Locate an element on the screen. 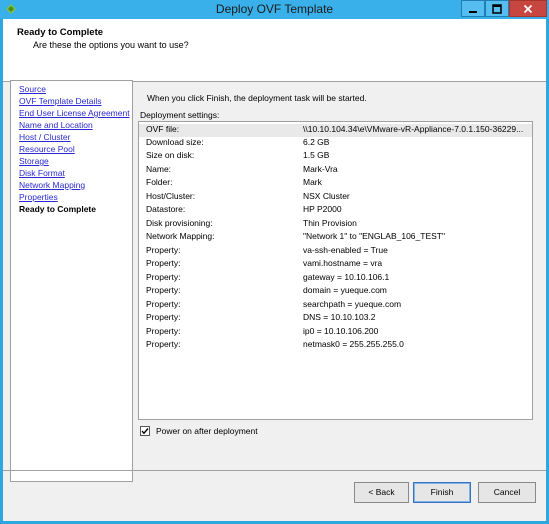 The height and width of the screenshot is (524, 549). page-subtitle: Are these the options you want to use? is located at coordinates (111, 45).